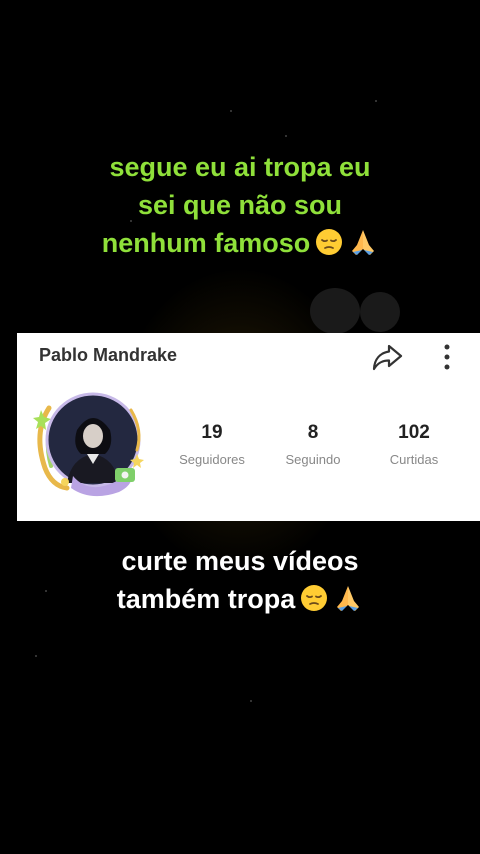 Image resolution: width=480 pixels, height=854 pixels. I want to click on followers-stat: 19 Seguidores, so click(212, 445).